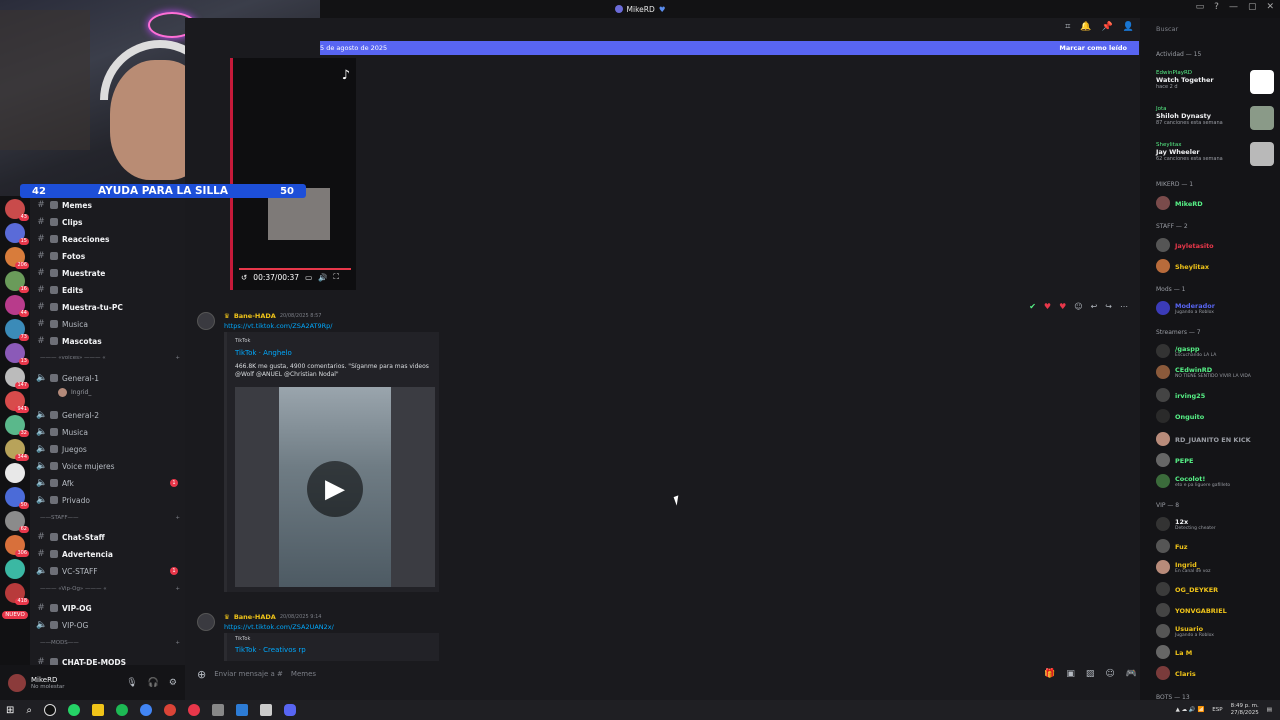 This screenshot has width=1280, height=720. Describe the element at coordinates (109, 483) in the screenshot. I see `channel-voice: 🔈 Afk 1` at that location.